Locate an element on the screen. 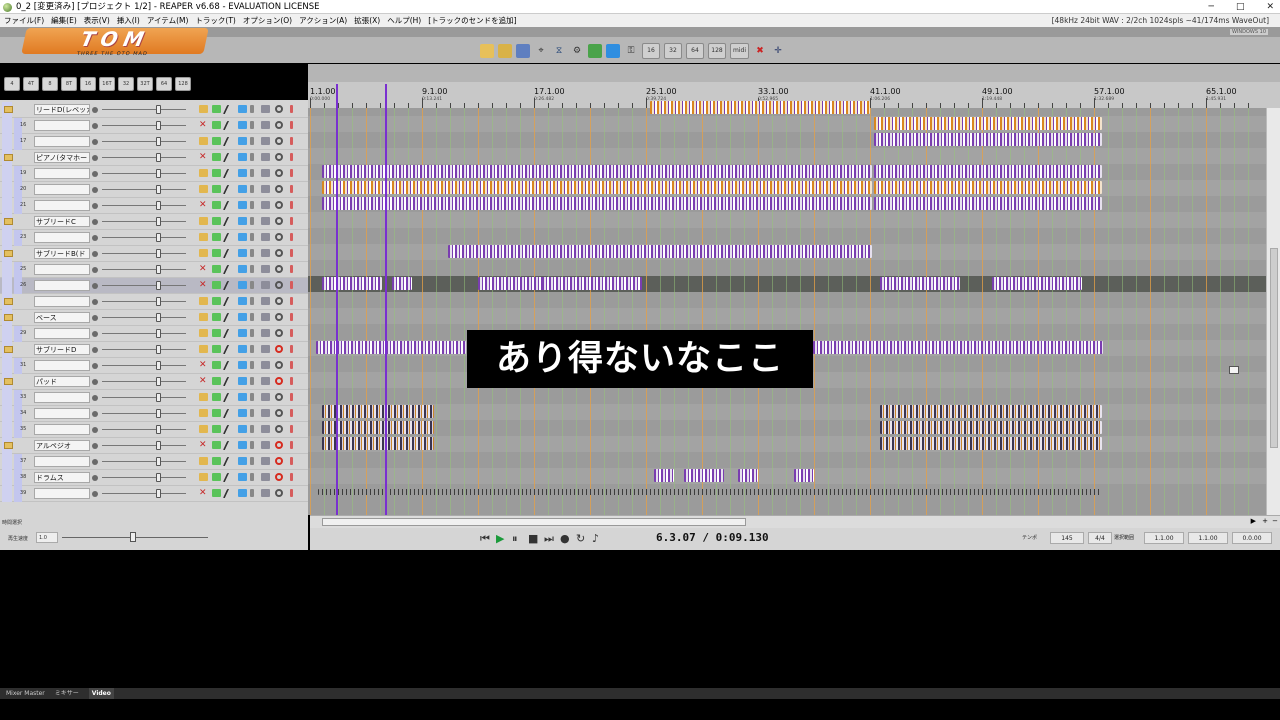 Image resolution: width=1280 pixels, height=720 pixels. lock-icon: ⚿ is located at coordinates (631, 51).